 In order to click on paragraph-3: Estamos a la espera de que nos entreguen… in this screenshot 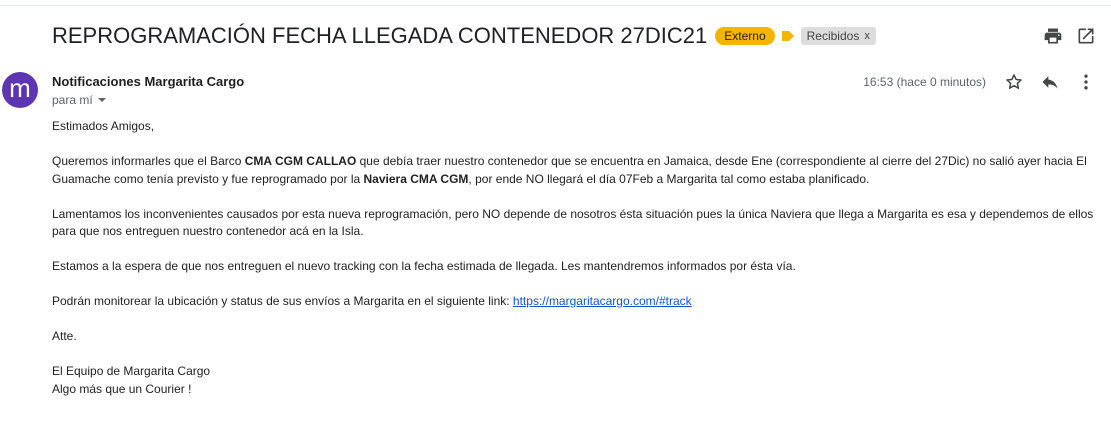, I will do `click(424, 266)`.